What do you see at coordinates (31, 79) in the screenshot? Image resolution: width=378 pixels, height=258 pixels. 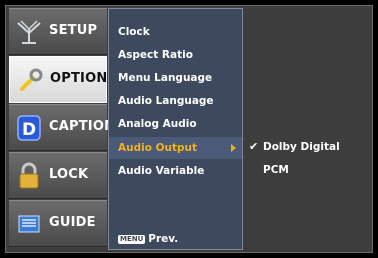 I see `wrench-icon` at bounding box center [31, 79].